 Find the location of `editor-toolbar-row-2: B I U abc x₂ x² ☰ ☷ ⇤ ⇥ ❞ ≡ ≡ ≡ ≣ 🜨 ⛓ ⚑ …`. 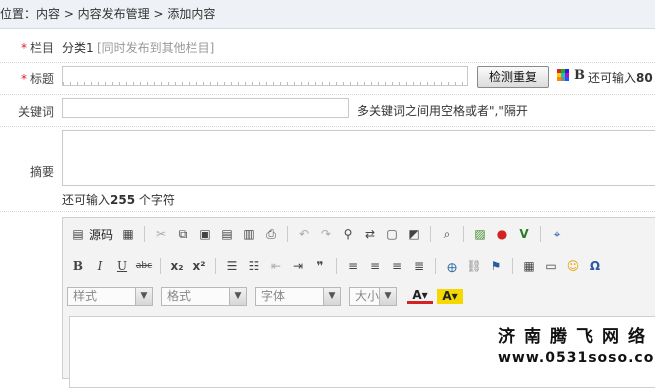

editor-toolbar-row-2: B I U abc x₂ x² ☰ ☷ ⇤ ⇥ ❞ ≡ ≡ ≡ ≣ 🜨 ⛓ ⚑ … is located at coordinates (336, 266).